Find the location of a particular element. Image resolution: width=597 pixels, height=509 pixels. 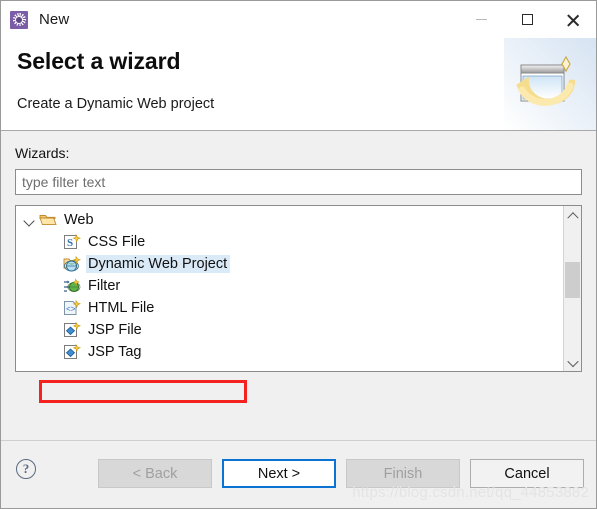

tree-item-html-file: <> HTML File is located at coordinates (289, 308).